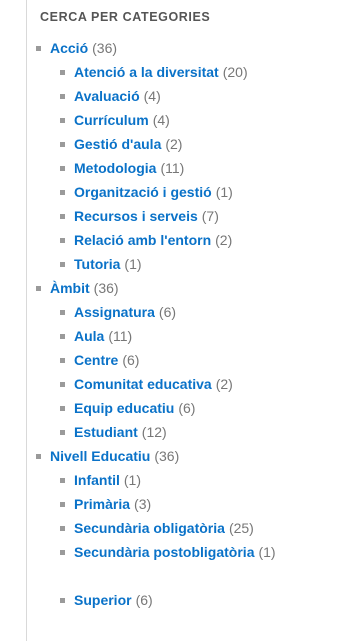  Describe the element at coordinates (143, 504) in the screenshot. I see `count-badge: (3)` at that location.